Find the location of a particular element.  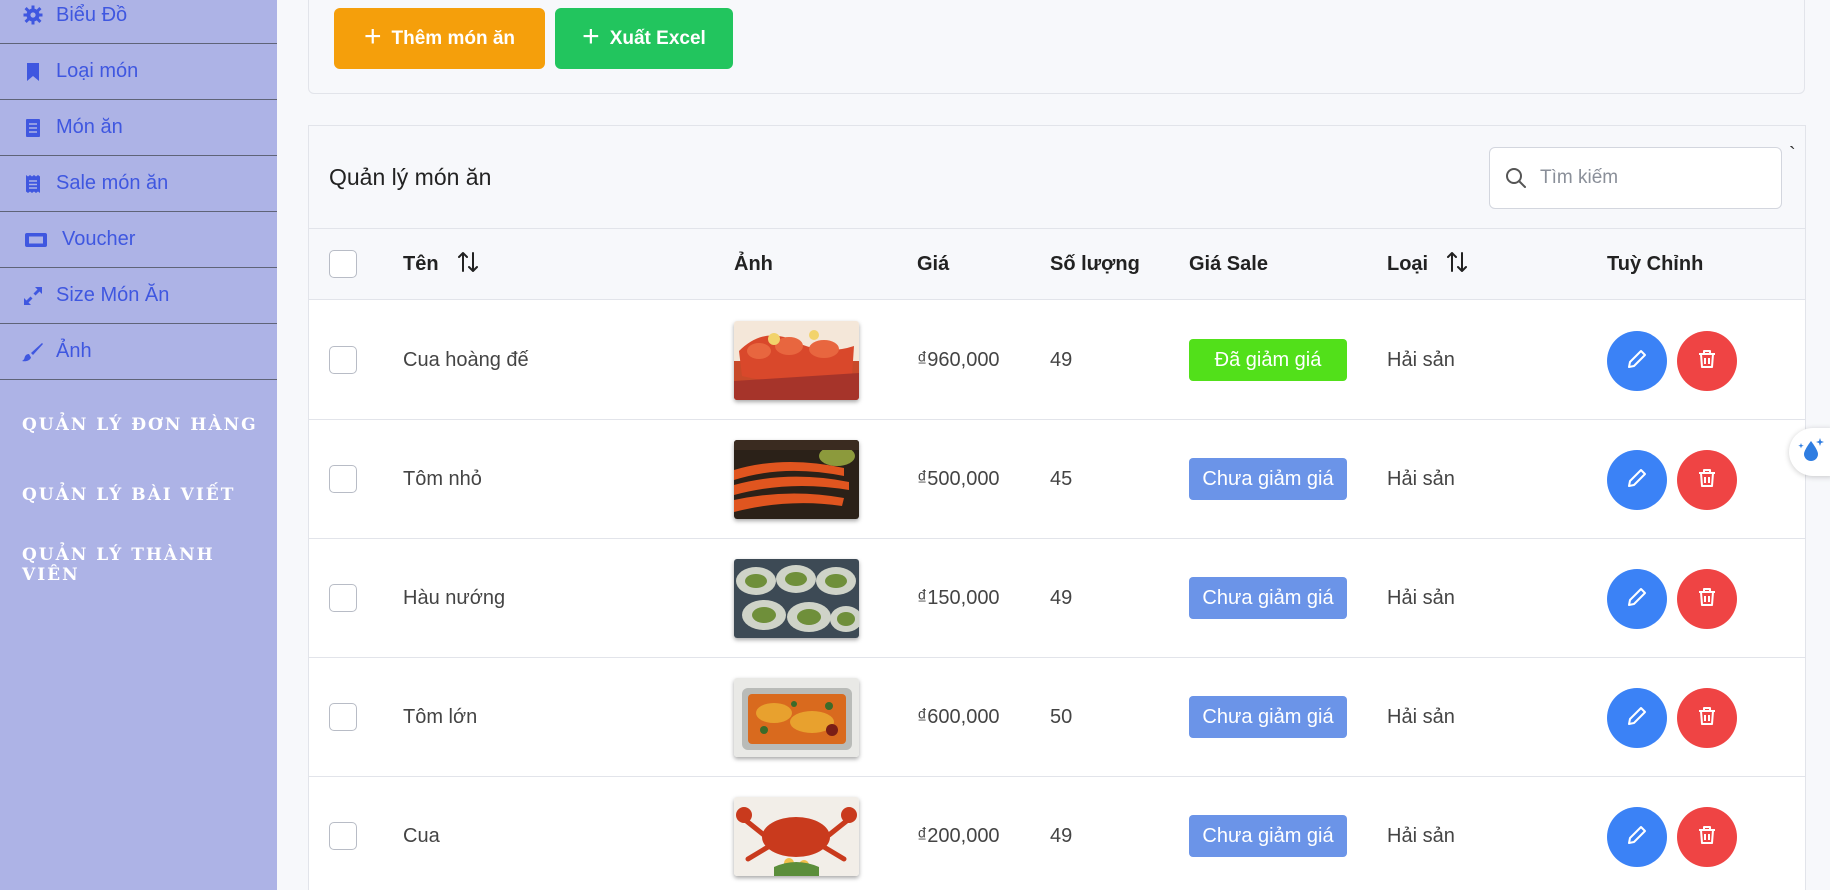

ticket-icon is located at coordinates (36, 240).